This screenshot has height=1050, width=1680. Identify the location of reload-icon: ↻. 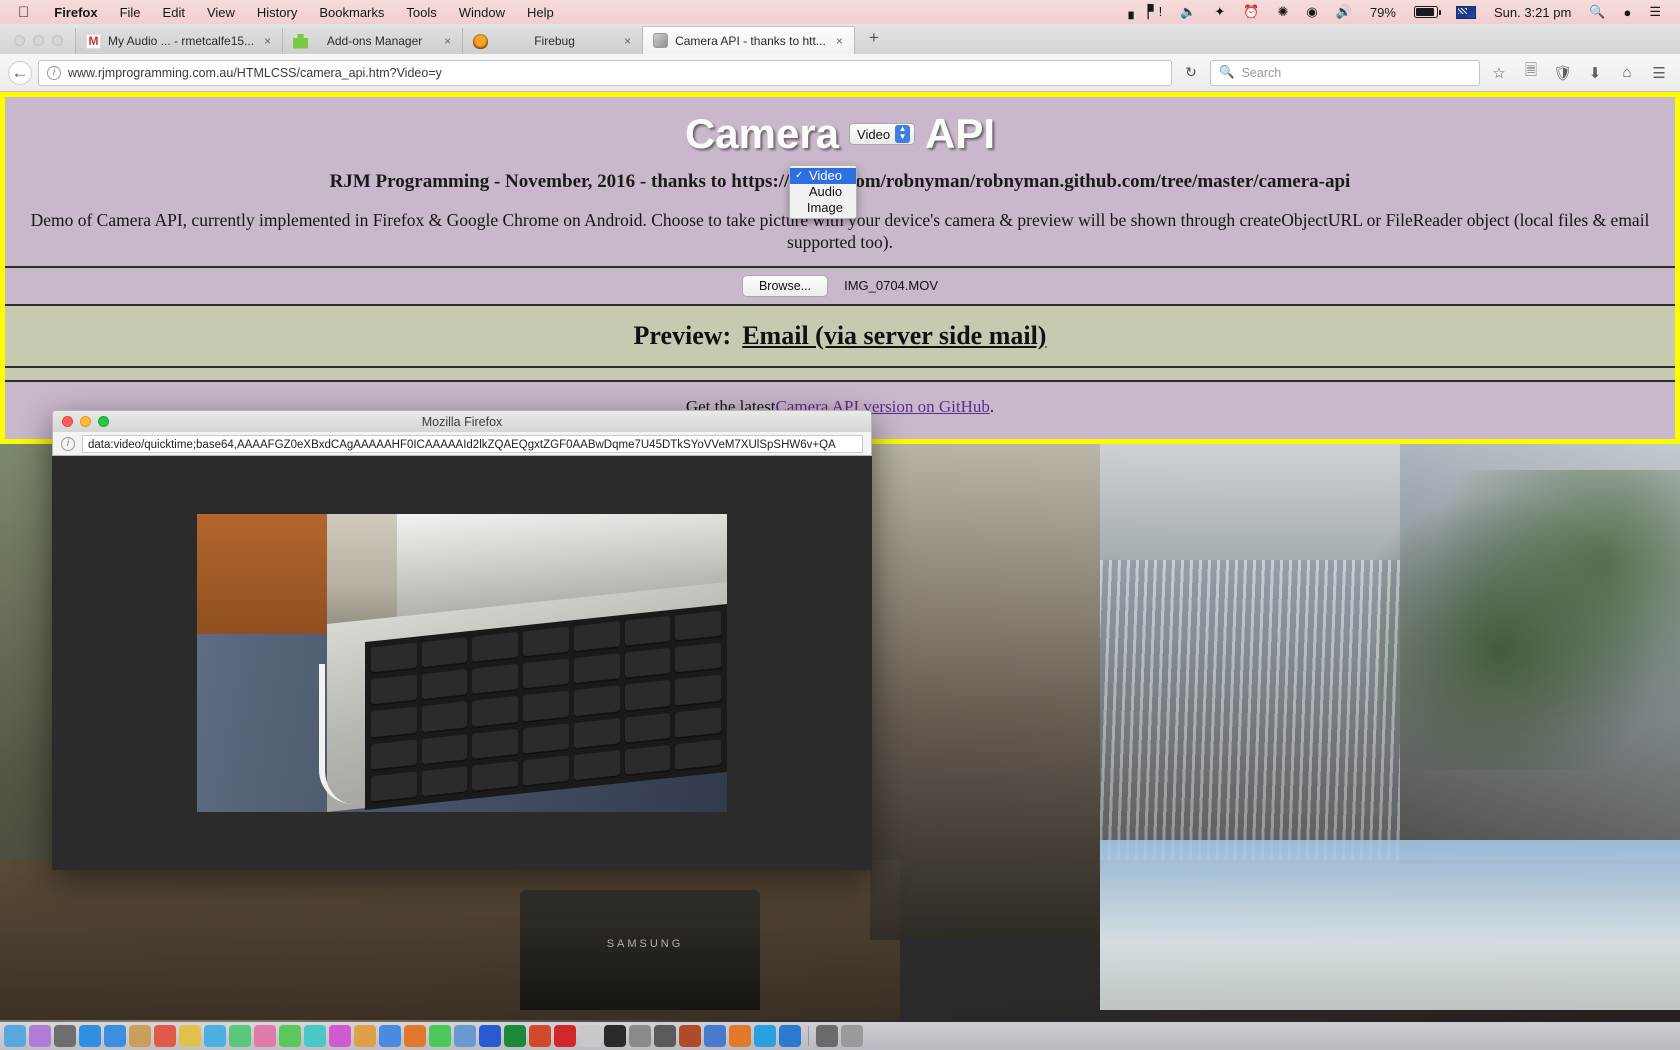
(1191, 73).